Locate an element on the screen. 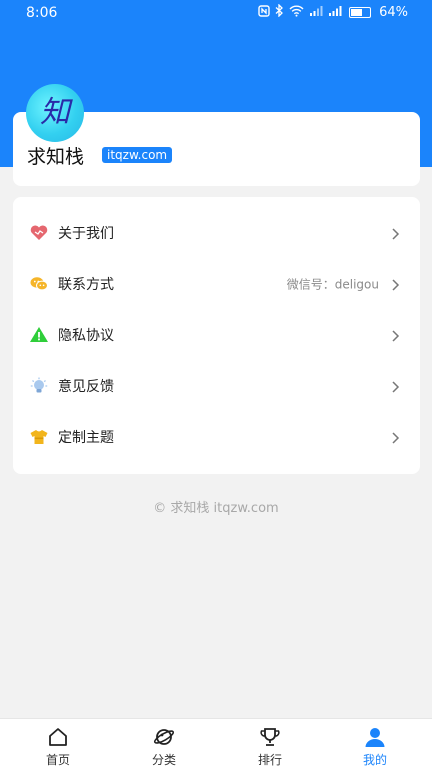 The image size is (432, 768). menu-item-label: 关于我们 is located at coordinates (86, 234).